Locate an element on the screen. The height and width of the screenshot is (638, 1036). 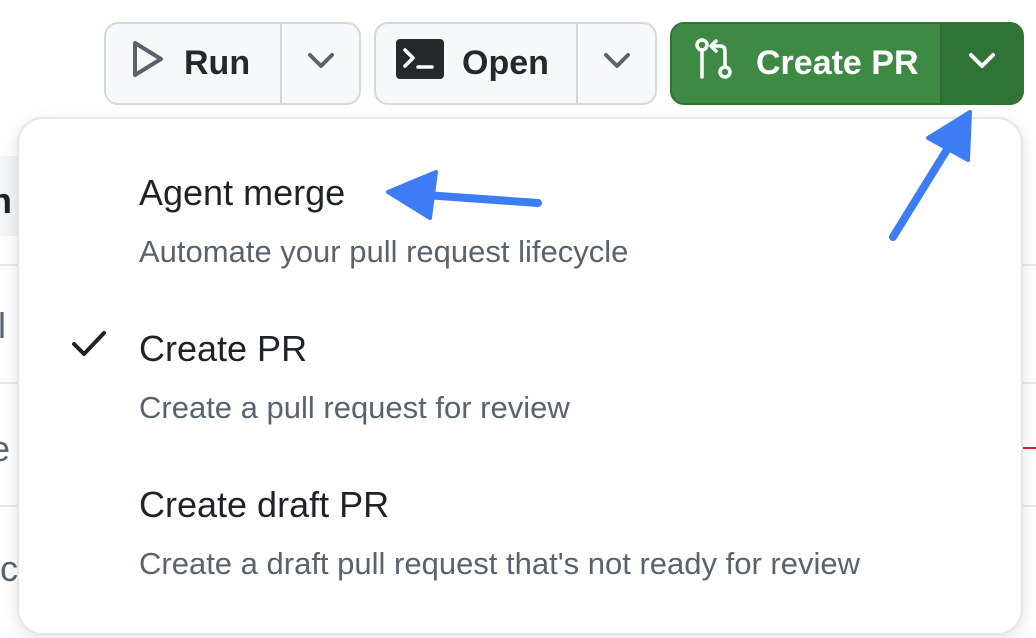
create-pr-button: Create PR is located at coordinates (806, 63).